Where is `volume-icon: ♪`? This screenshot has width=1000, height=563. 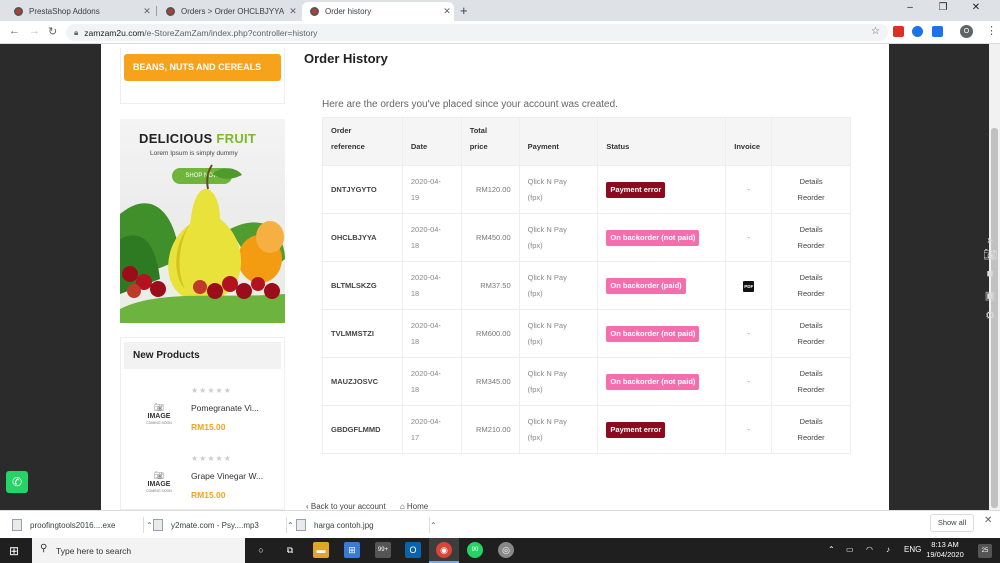 volume-icon: ♪ is located at coordinates (888, 549).